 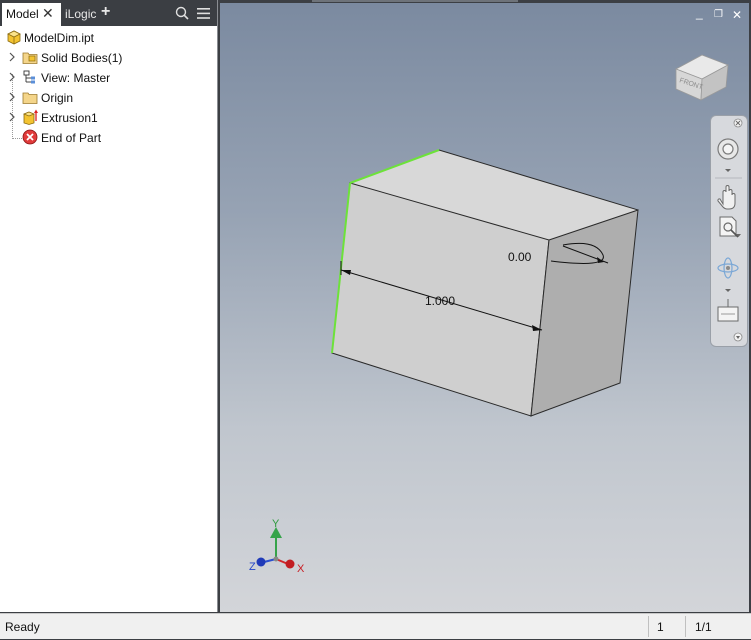 I want to click on tree-item-view-master: View: Master, so click(x=108, y=78).